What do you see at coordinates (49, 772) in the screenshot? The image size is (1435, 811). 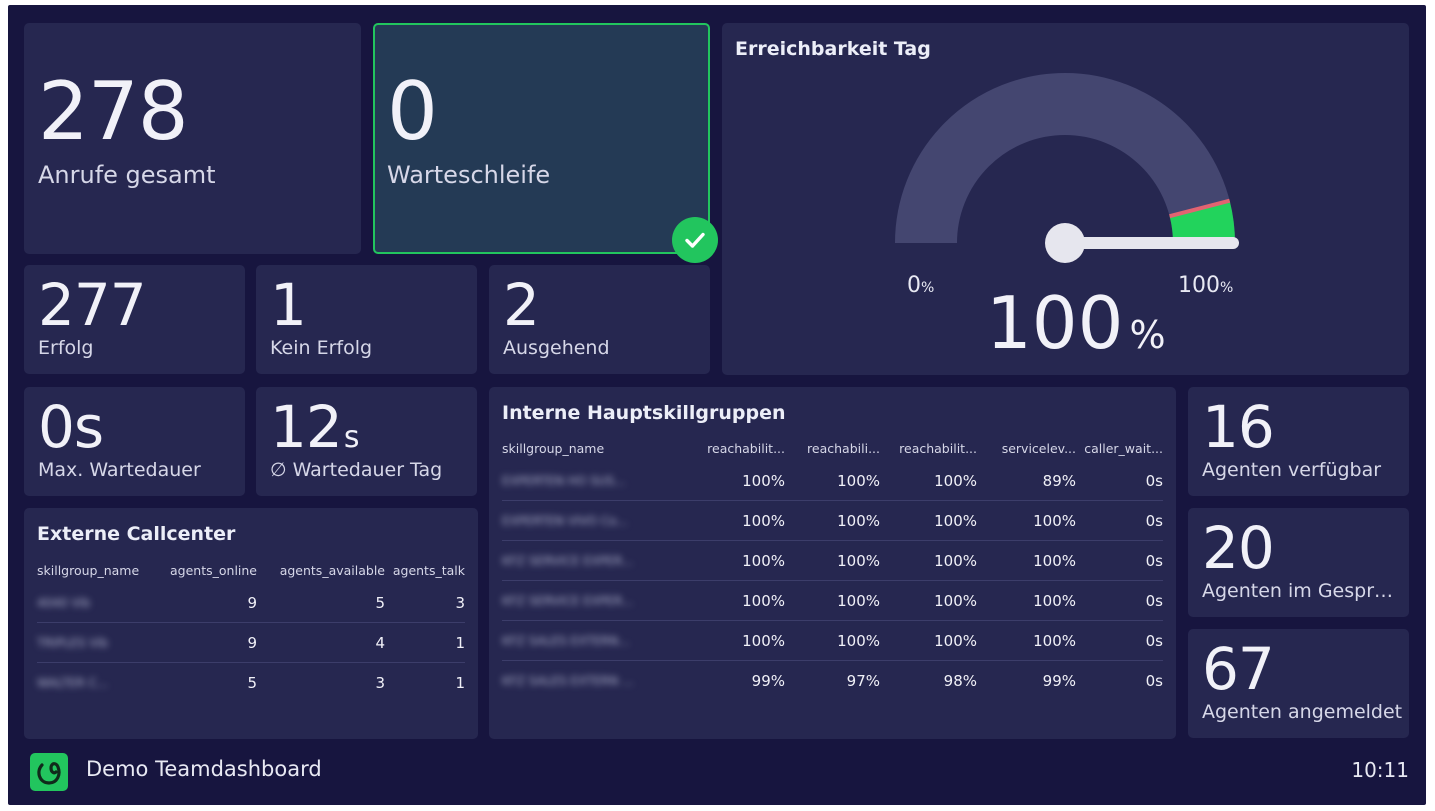 I see `swirl-logo-icon` at bounding box center [49, 772].